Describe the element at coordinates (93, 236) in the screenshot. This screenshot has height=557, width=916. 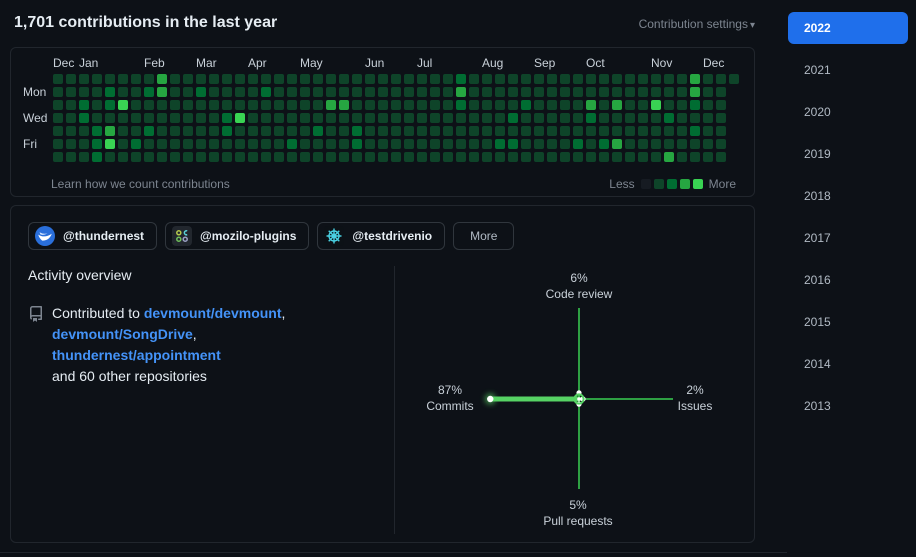
I see `org-filter-thundernest: @thundernest` at that location.